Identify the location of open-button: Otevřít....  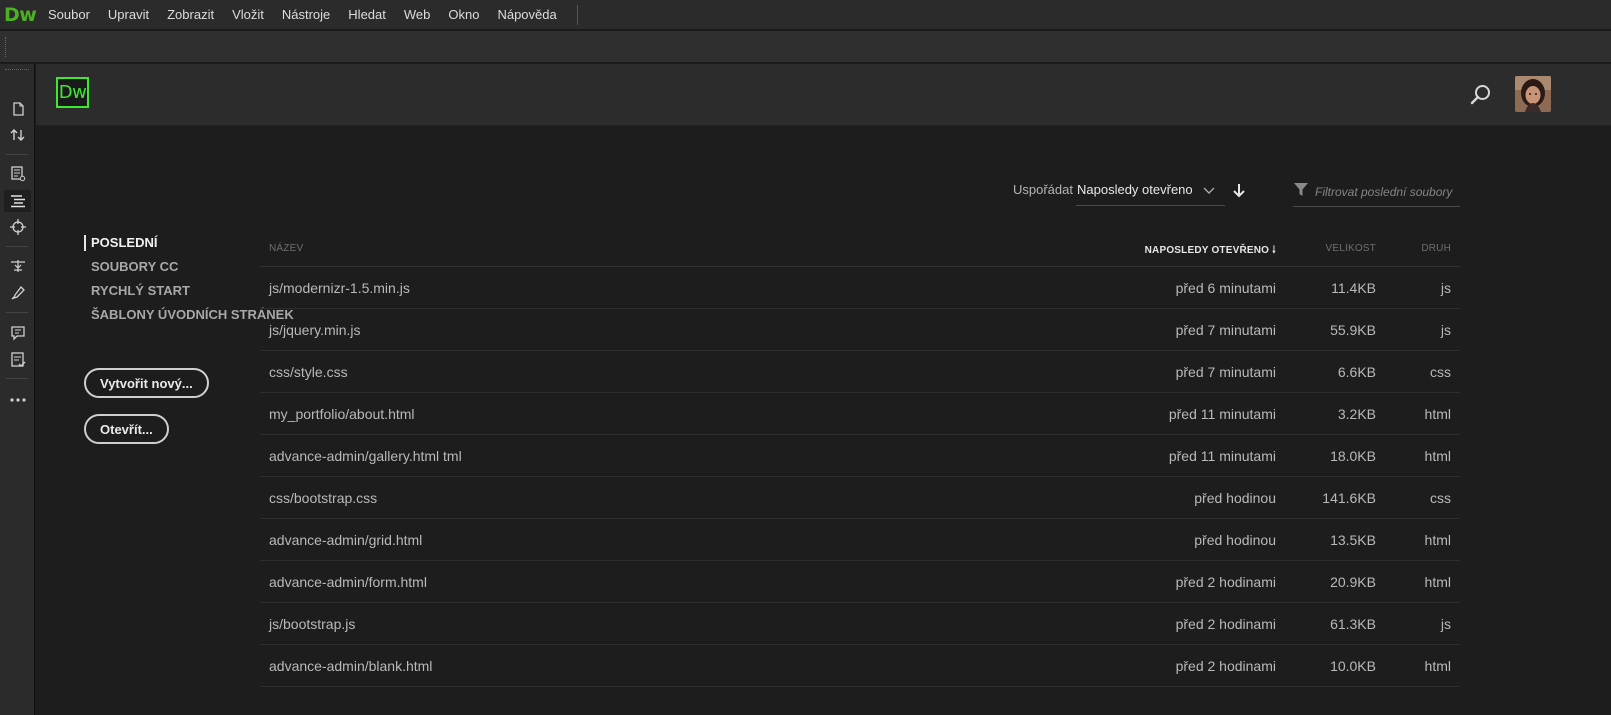
(126, 429).